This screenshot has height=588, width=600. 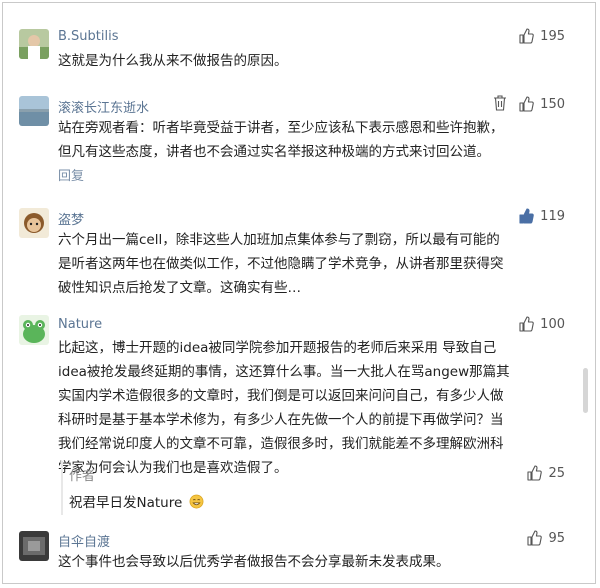 What do you see at coordinates (552, 216) in the screenshot?
I see `like-count: 119` at bounding box center [552, 216].